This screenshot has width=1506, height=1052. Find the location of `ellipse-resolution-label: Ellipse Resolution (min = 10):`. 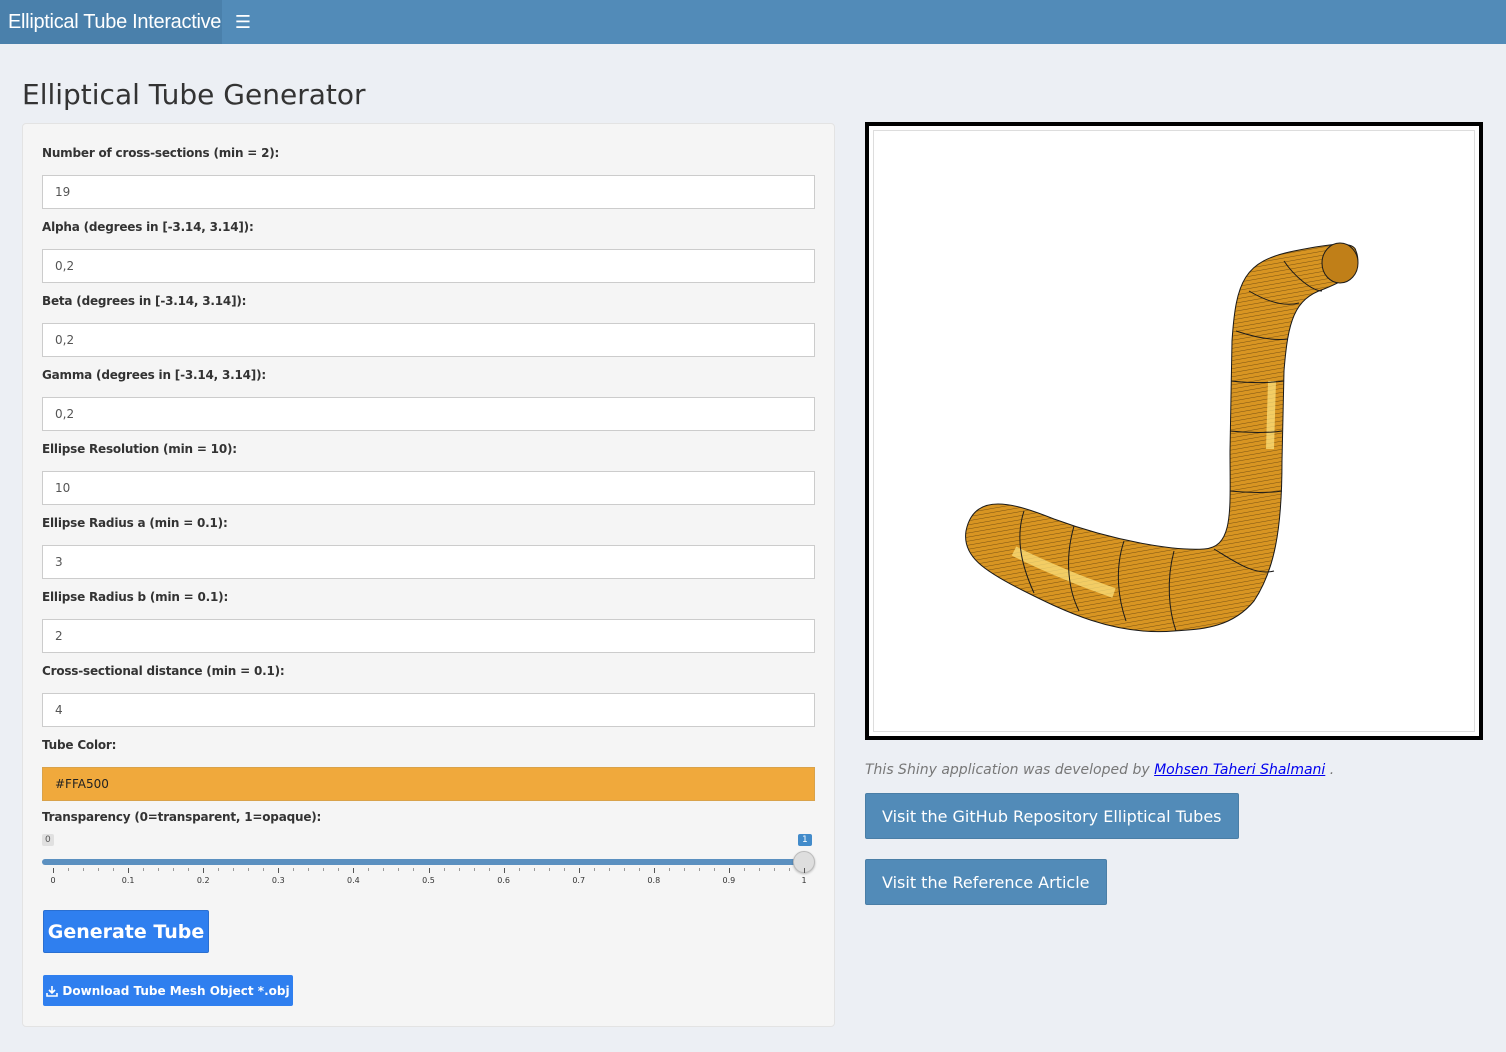

ellipse-resolution-label: Ellipse Resolution (min = 10): is located at coordinates (139, 449).